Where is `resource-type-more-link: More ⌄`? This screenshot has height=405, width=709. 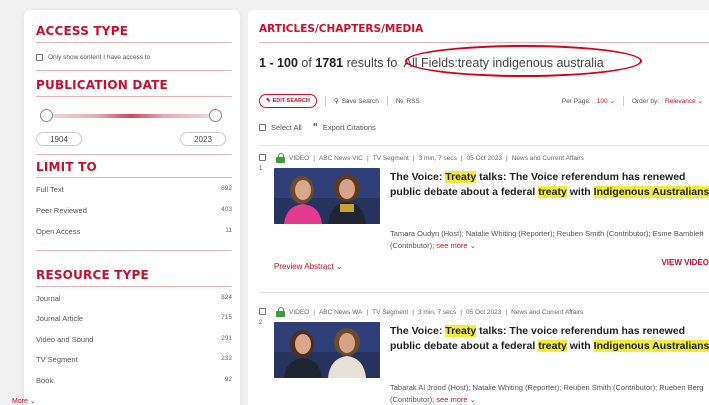 resource-type-more-link: More ⌄ is located at coordinates (24, 401).